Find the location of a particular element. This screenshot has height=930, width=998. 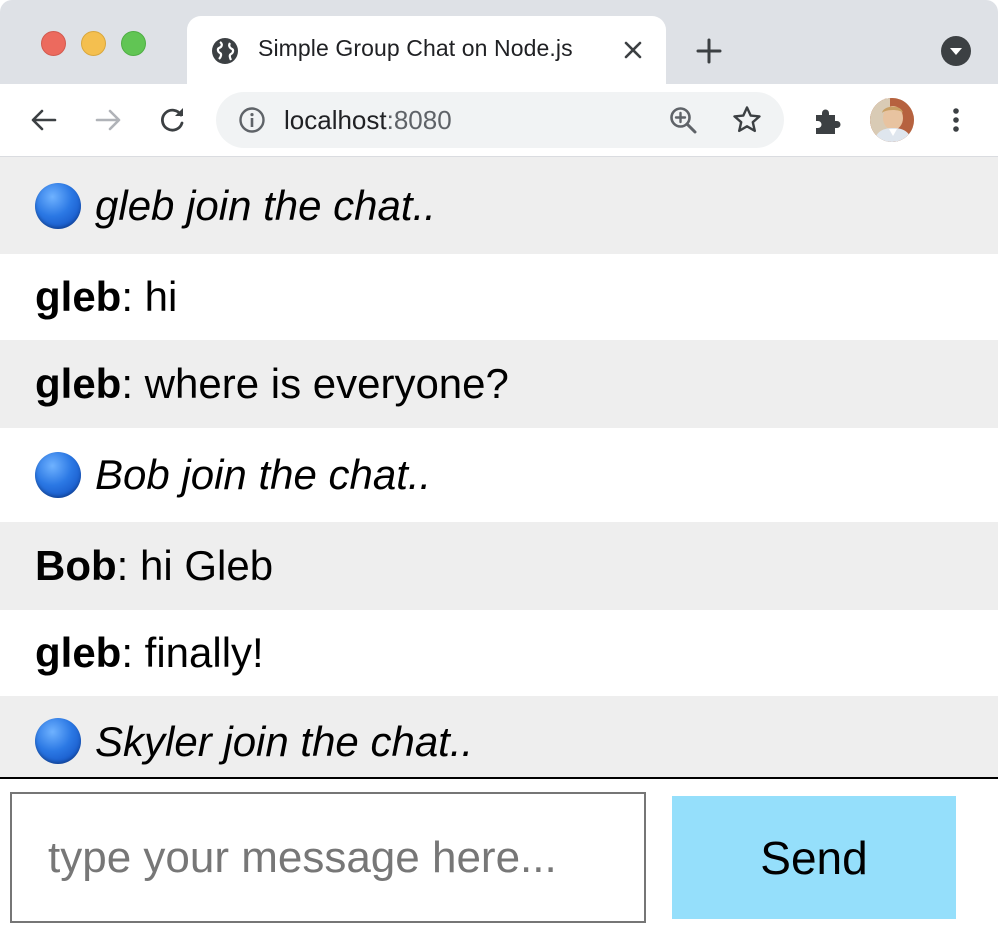

tab-active: Simple Group Chat on Node.js is located at coordinates (426, 50).